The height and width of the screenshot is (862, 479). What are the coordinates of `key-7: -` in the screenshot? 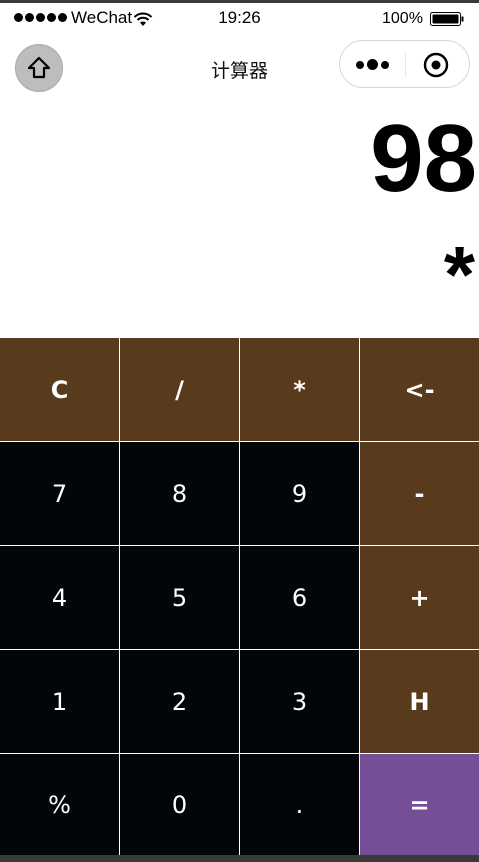 It's located at (419, 493).